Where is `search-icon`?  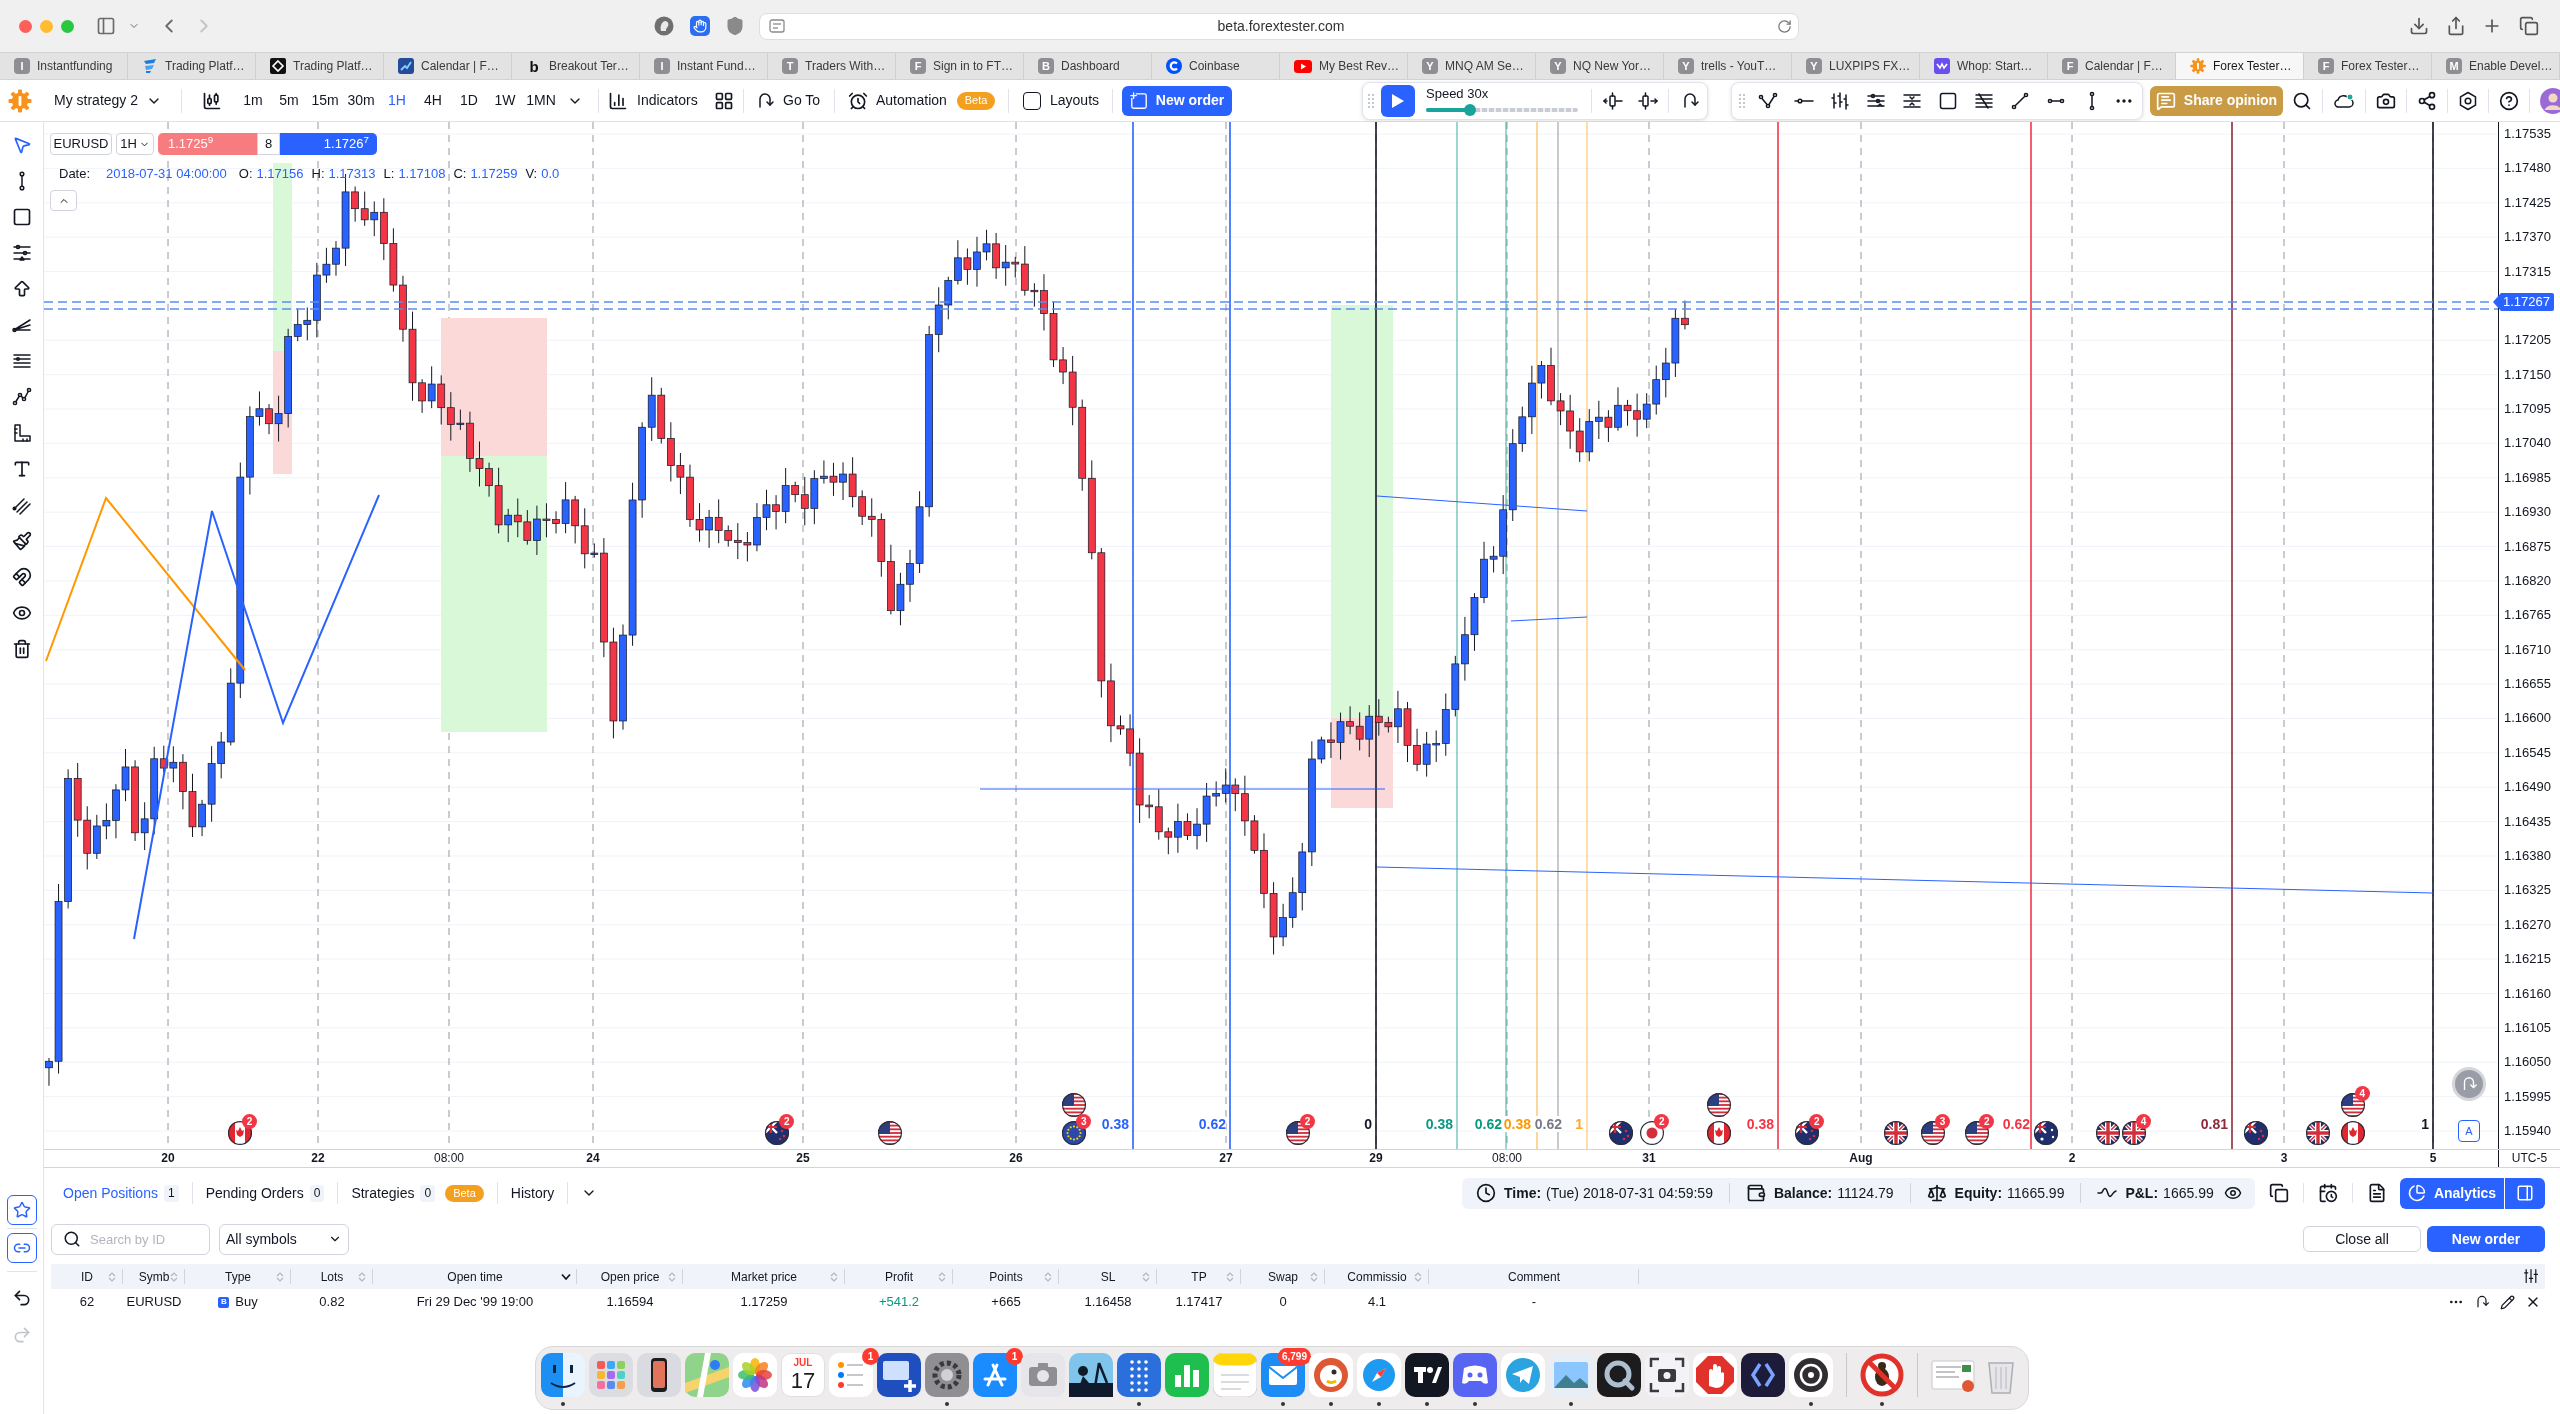 search-icon is located at coordinates (2302, 100).